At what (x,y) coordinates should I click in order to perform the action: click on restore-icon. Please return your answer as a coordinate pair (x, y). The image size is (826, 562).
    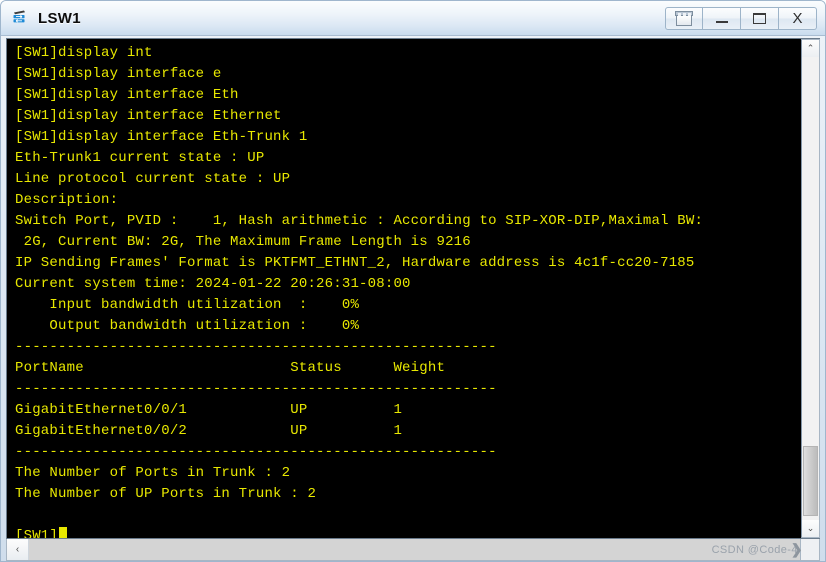
    Looking at the image, I should click on (684, 18).